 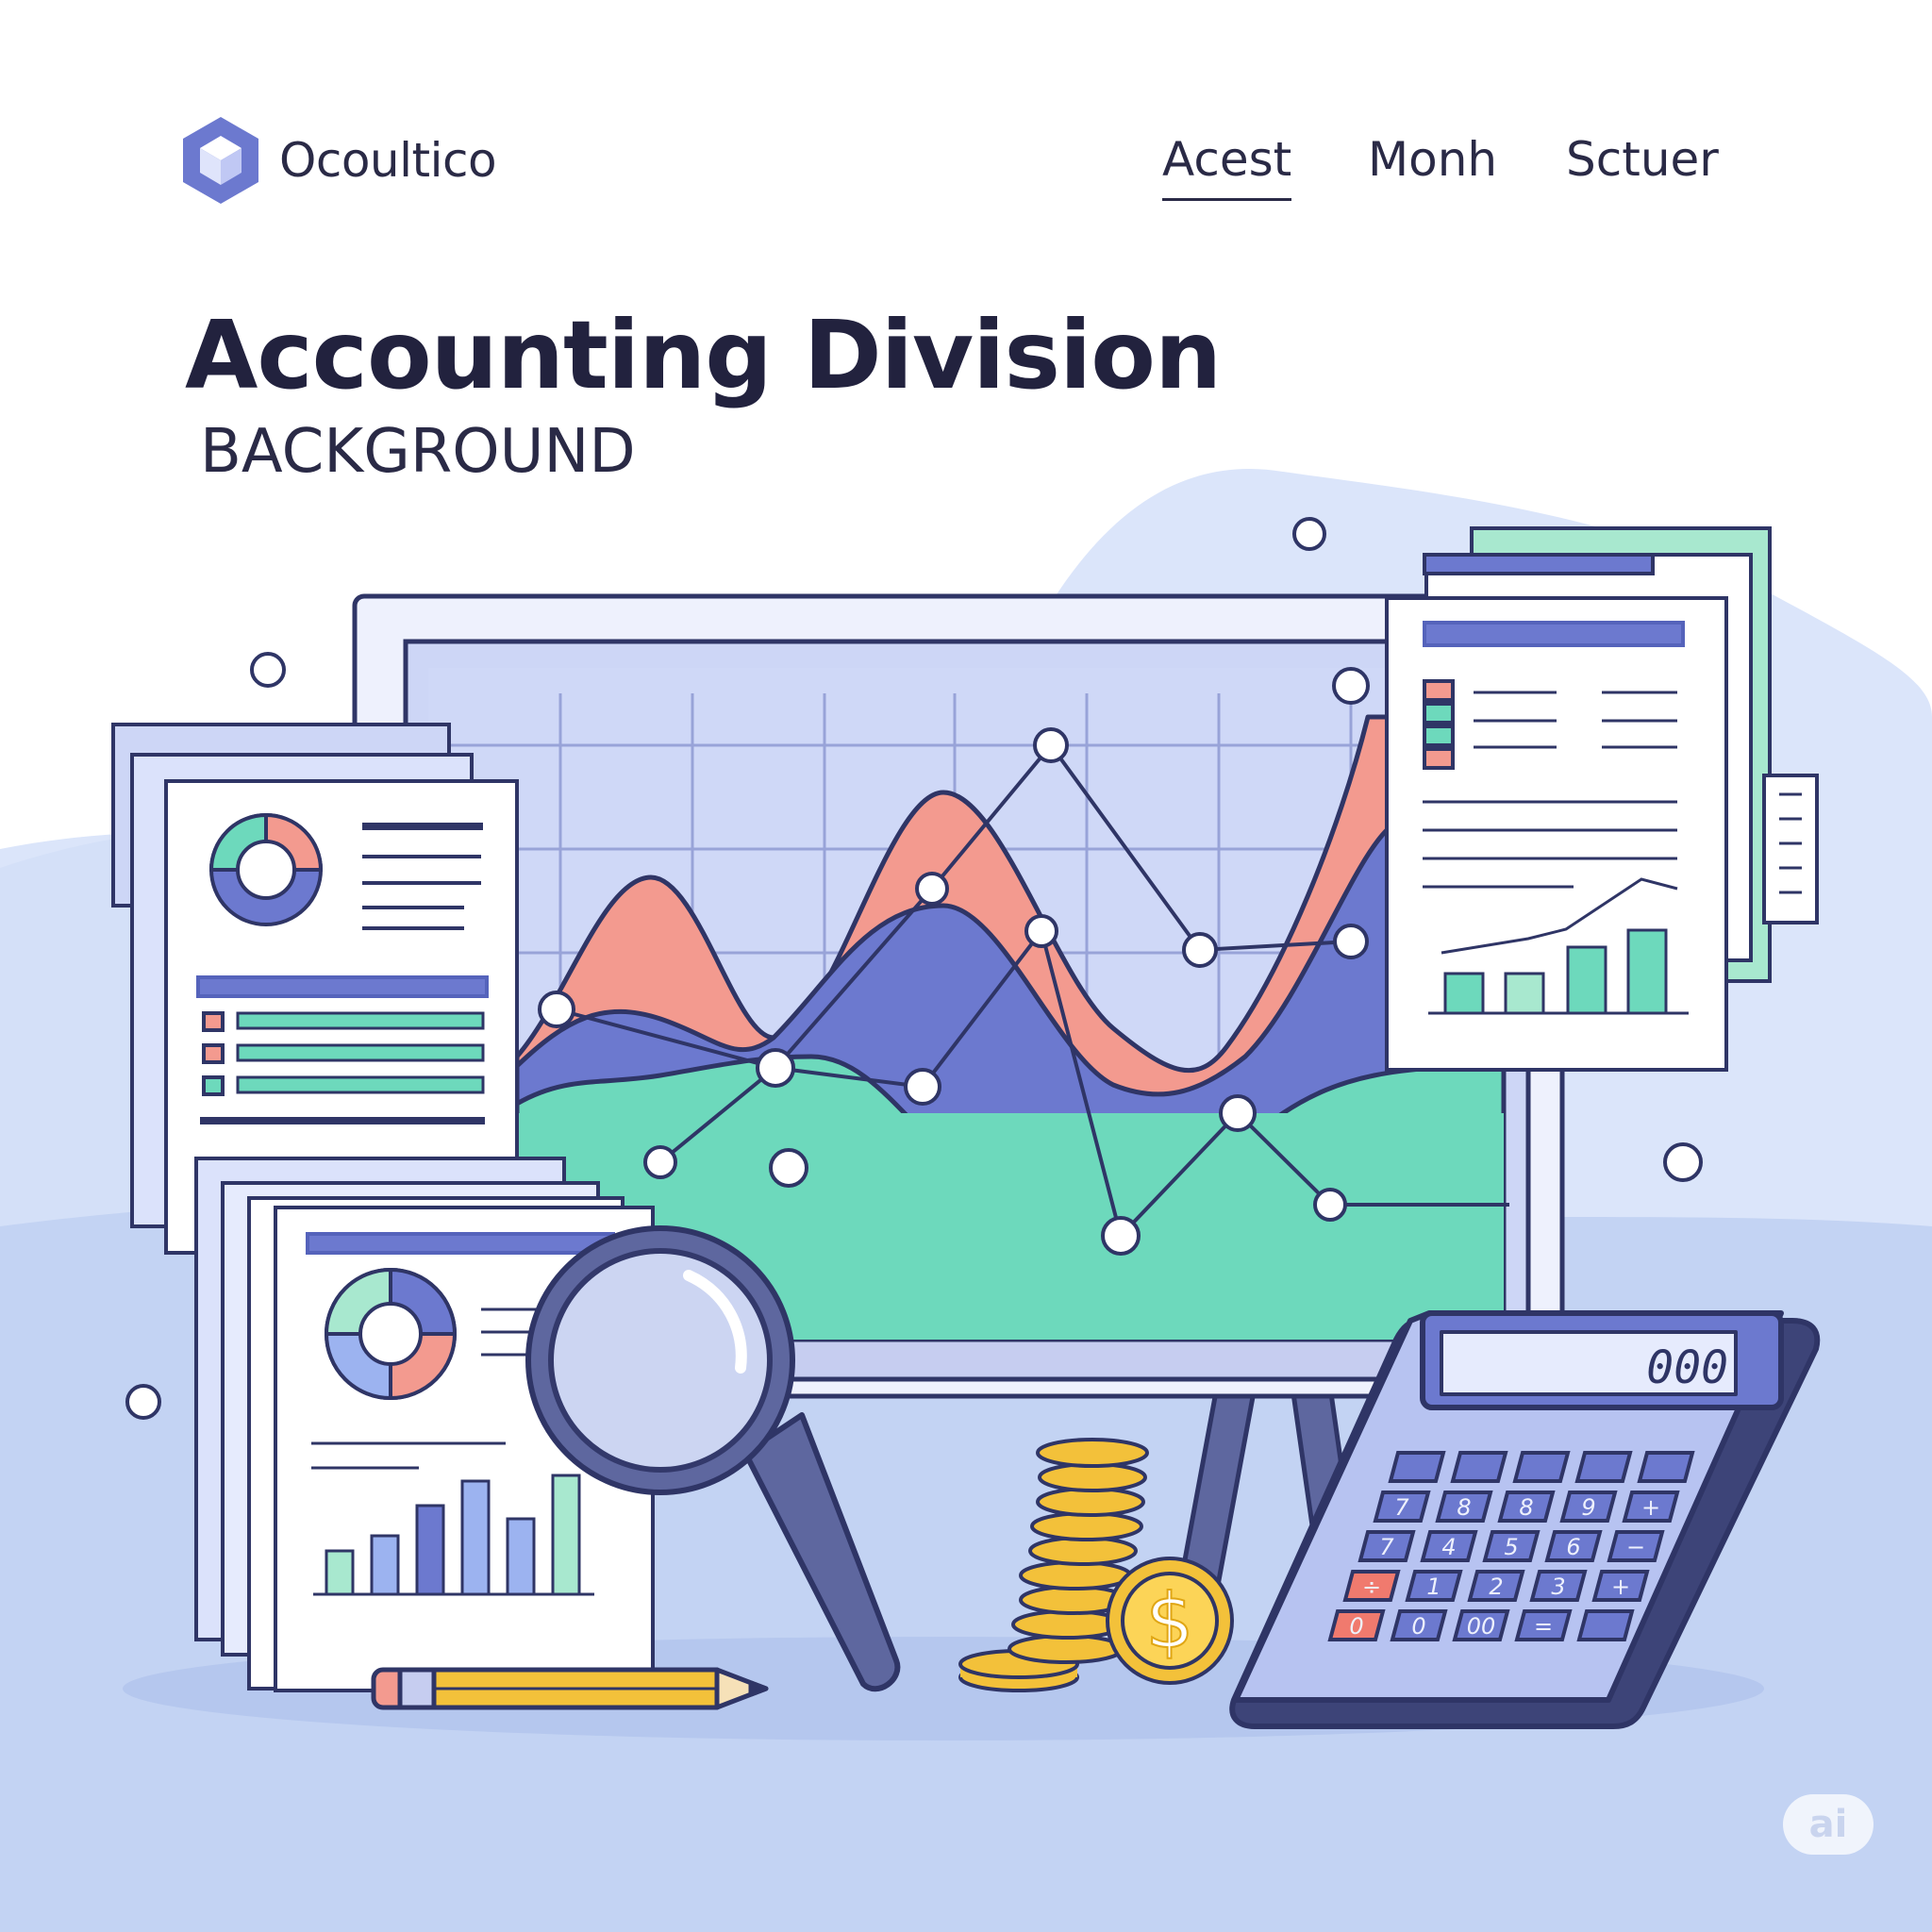 What do you see at coordinates (1434, 1587) in the screenshot?
I see `calculator-key-label: 1` at bounding box center [1434, 1587].